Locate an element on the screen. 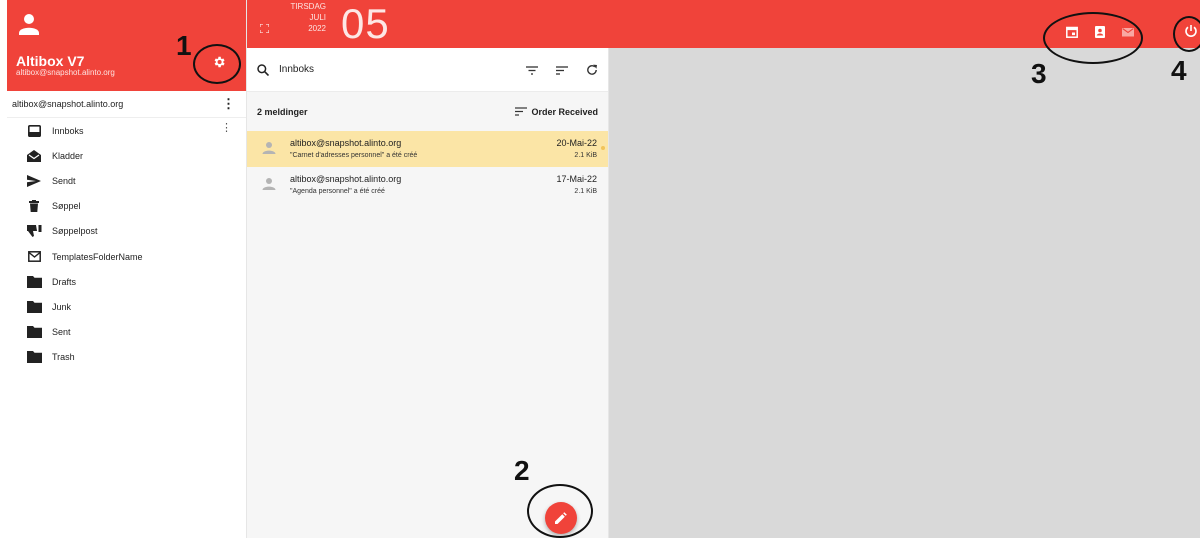 The image size is (1200, 538). message-subject: "Agenda personnel" a été créé is located at coordinates (337, 191).